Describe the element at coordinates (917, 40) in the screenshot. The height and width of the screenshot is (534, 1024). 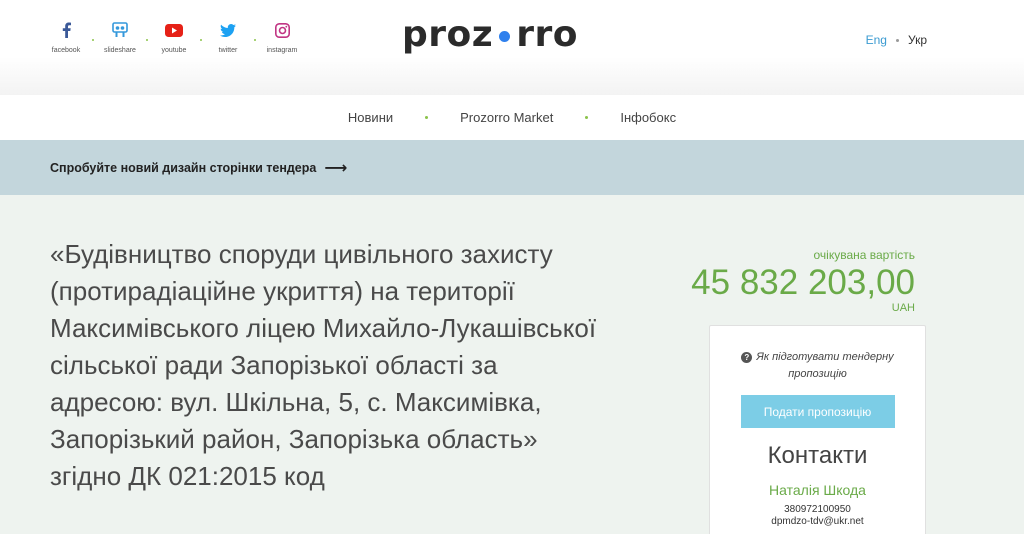
I see `lang-ukr-link: Укр` at that location.